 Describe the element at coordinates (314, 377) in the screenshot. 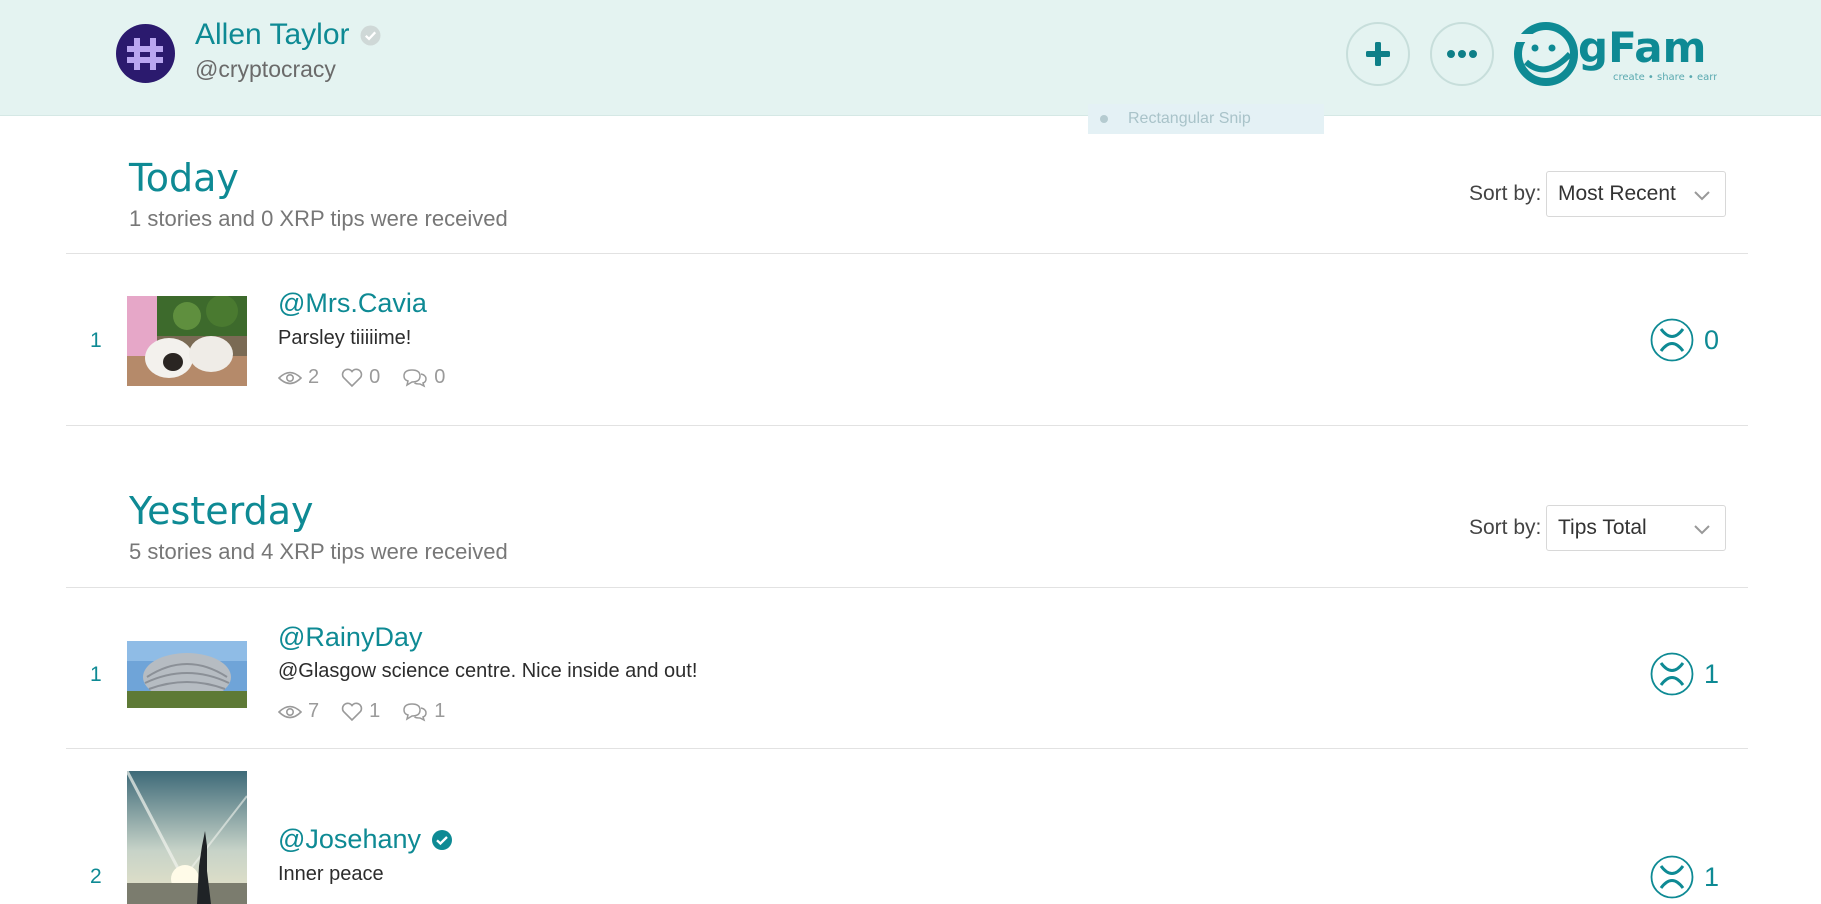

I see `views-count: 2` at that location.